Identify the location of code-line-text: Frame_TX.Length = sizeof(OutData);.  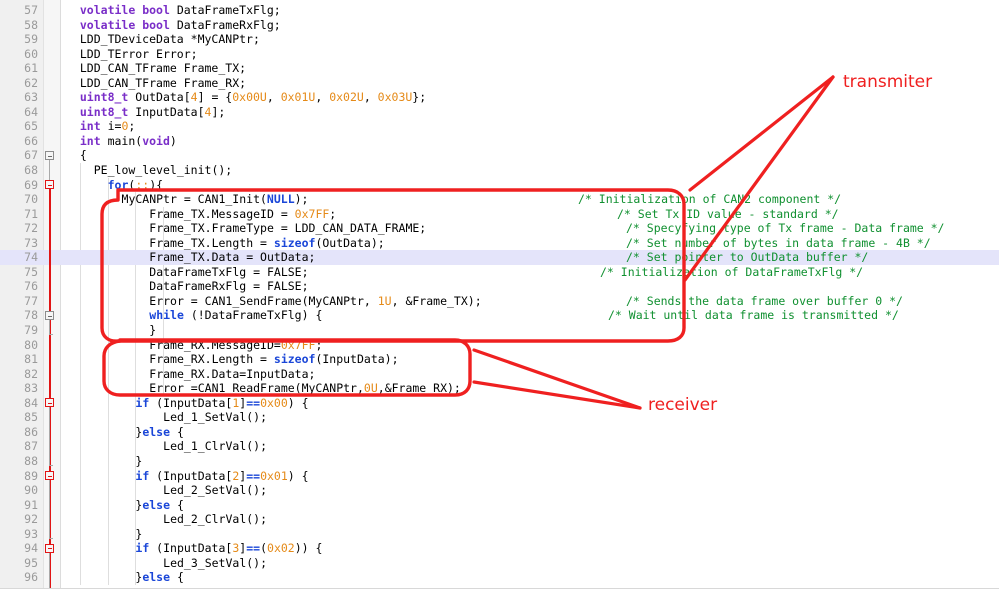
(267, 242).